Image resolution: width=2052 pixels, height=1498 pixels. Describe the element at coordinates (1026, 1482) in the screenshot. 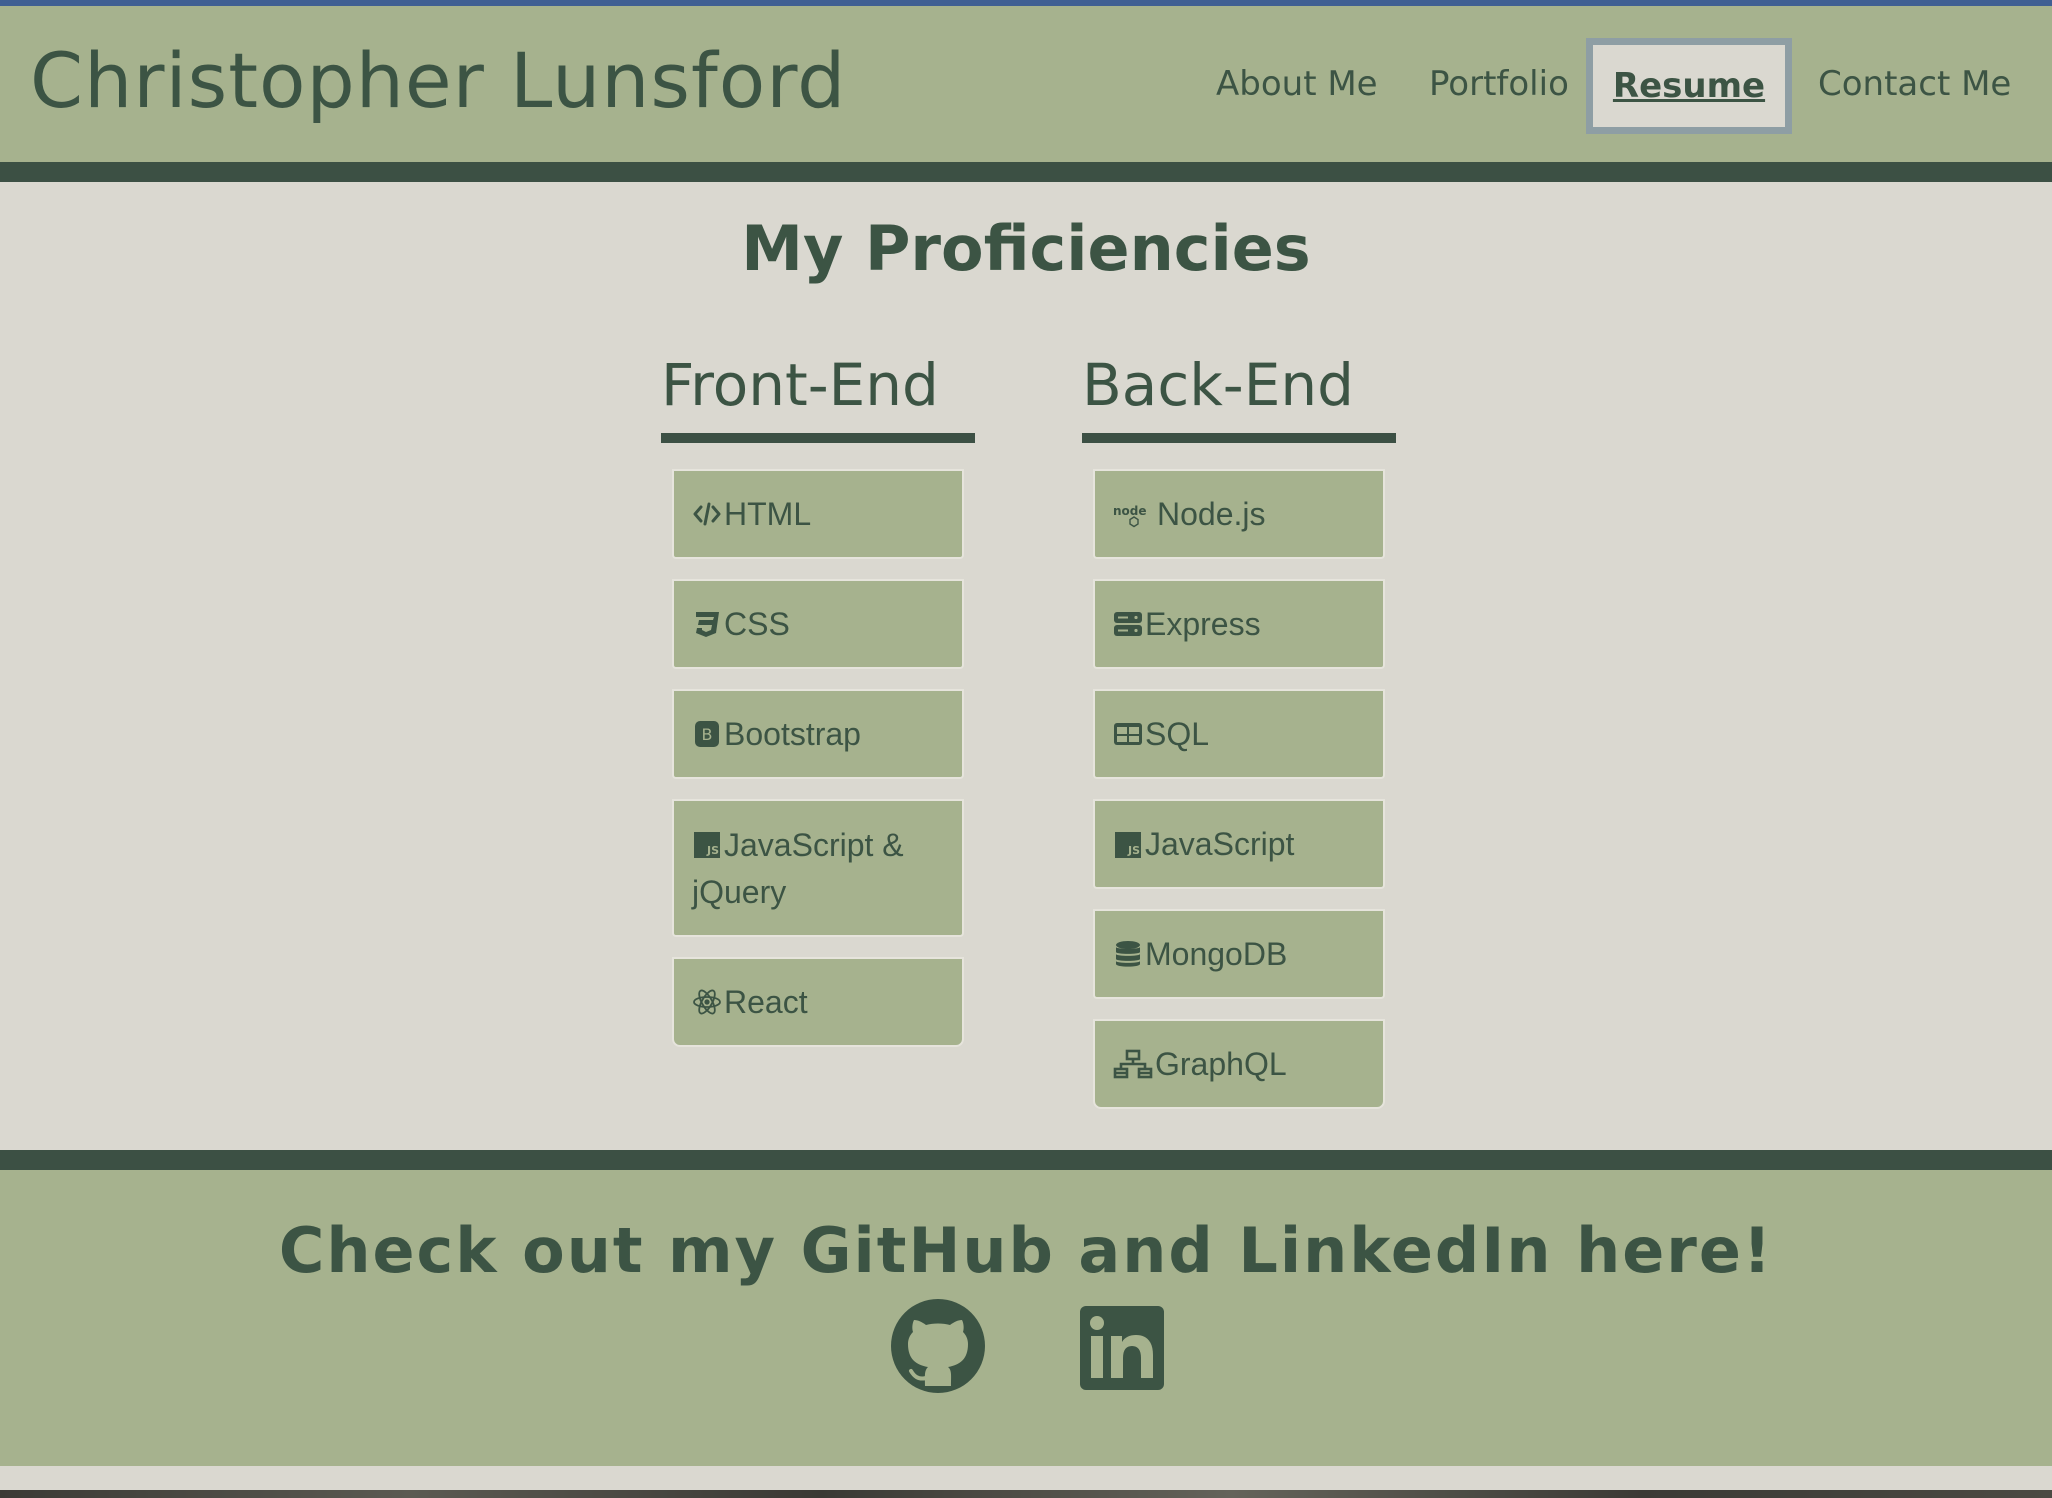

I see `page-bottom-strip` at that location.